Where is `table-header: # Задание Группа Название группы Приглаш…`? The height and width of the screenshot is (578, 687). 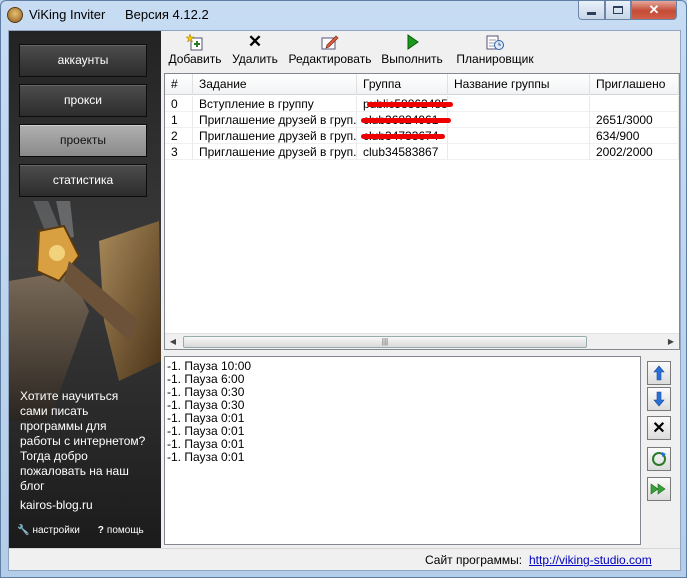
table-header: # Задание Группа Название группы Приглаш… is located at coordinates (422, 84).